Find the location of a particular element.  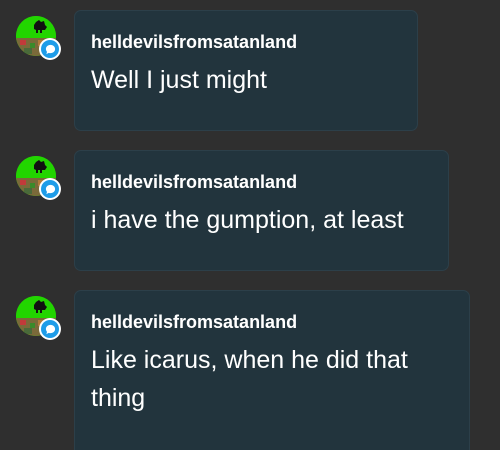

message-text: i have the gumption, at least is located at coordinates (247, 220).